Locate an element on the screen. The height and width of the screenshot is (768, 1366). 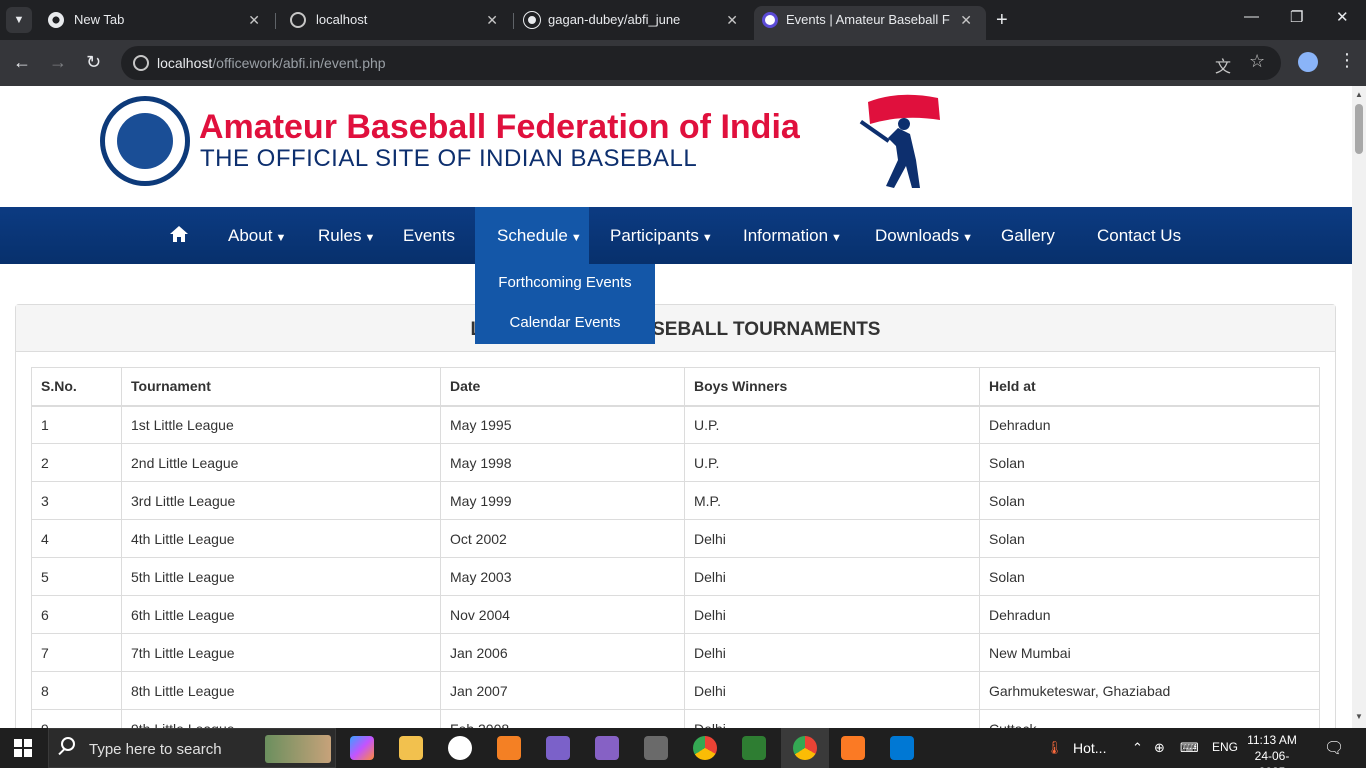
new-tab-button: + is located at coordinates (1002, 20).